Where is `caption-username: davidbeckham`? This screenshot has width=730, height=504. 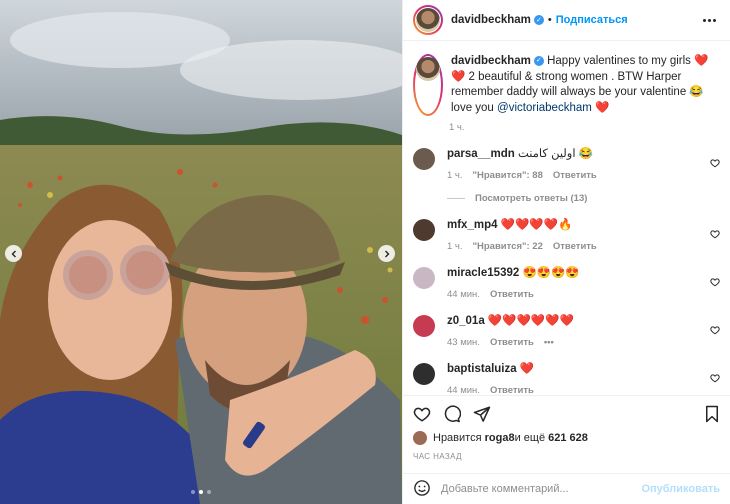
caption-username: davidbeckham is located at coordinates (491, 61).